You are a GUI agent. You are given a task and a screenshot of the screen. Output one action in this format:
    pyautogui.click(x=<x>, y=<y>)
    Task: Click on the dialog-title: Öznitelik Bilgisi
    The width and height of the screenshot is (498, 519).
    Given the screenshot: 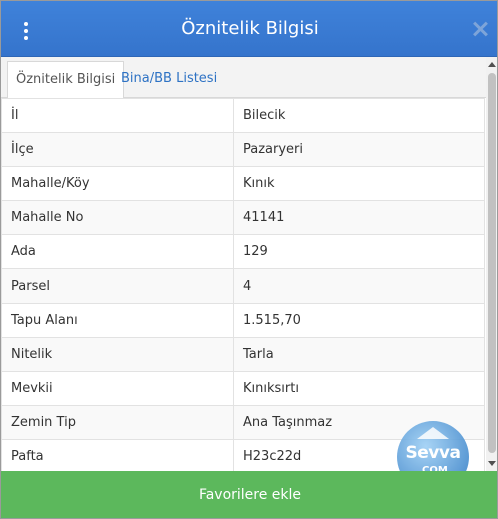 What is the action you would take?
    pyautogui.click(x=250, y=28)
    